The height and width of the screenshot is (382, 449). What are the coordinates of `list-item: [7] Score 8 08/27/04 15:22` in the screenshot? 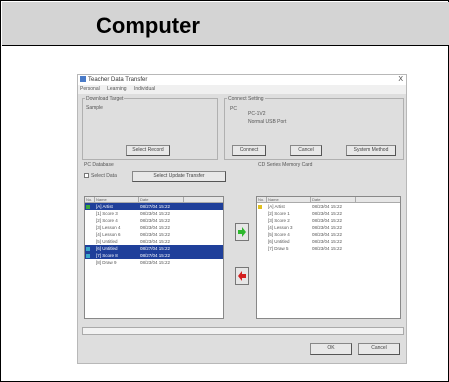 It's located at (154, 255).